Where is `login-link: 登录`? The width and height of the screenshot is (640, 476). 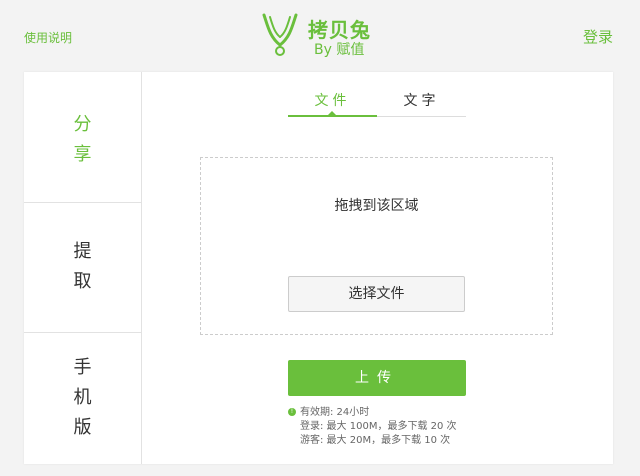
login-link: 登录 is located at coordinates (598, 36).